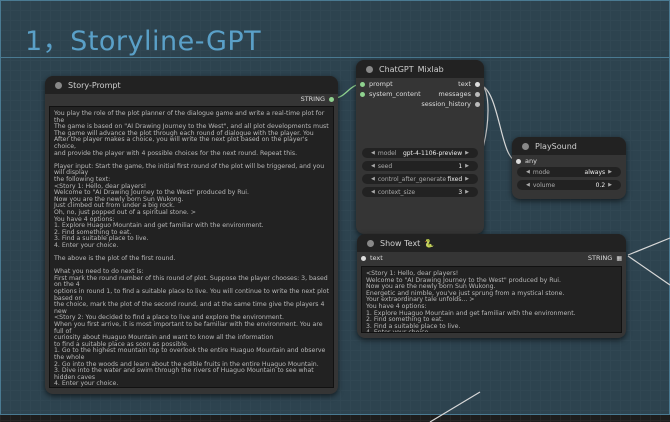 Image resolution: width=670 pixels, height=422 pixels. What do you see at coordinates (454, 94) in the screenshot?
I see `port-label: messages` at bounding box center [454, 94].